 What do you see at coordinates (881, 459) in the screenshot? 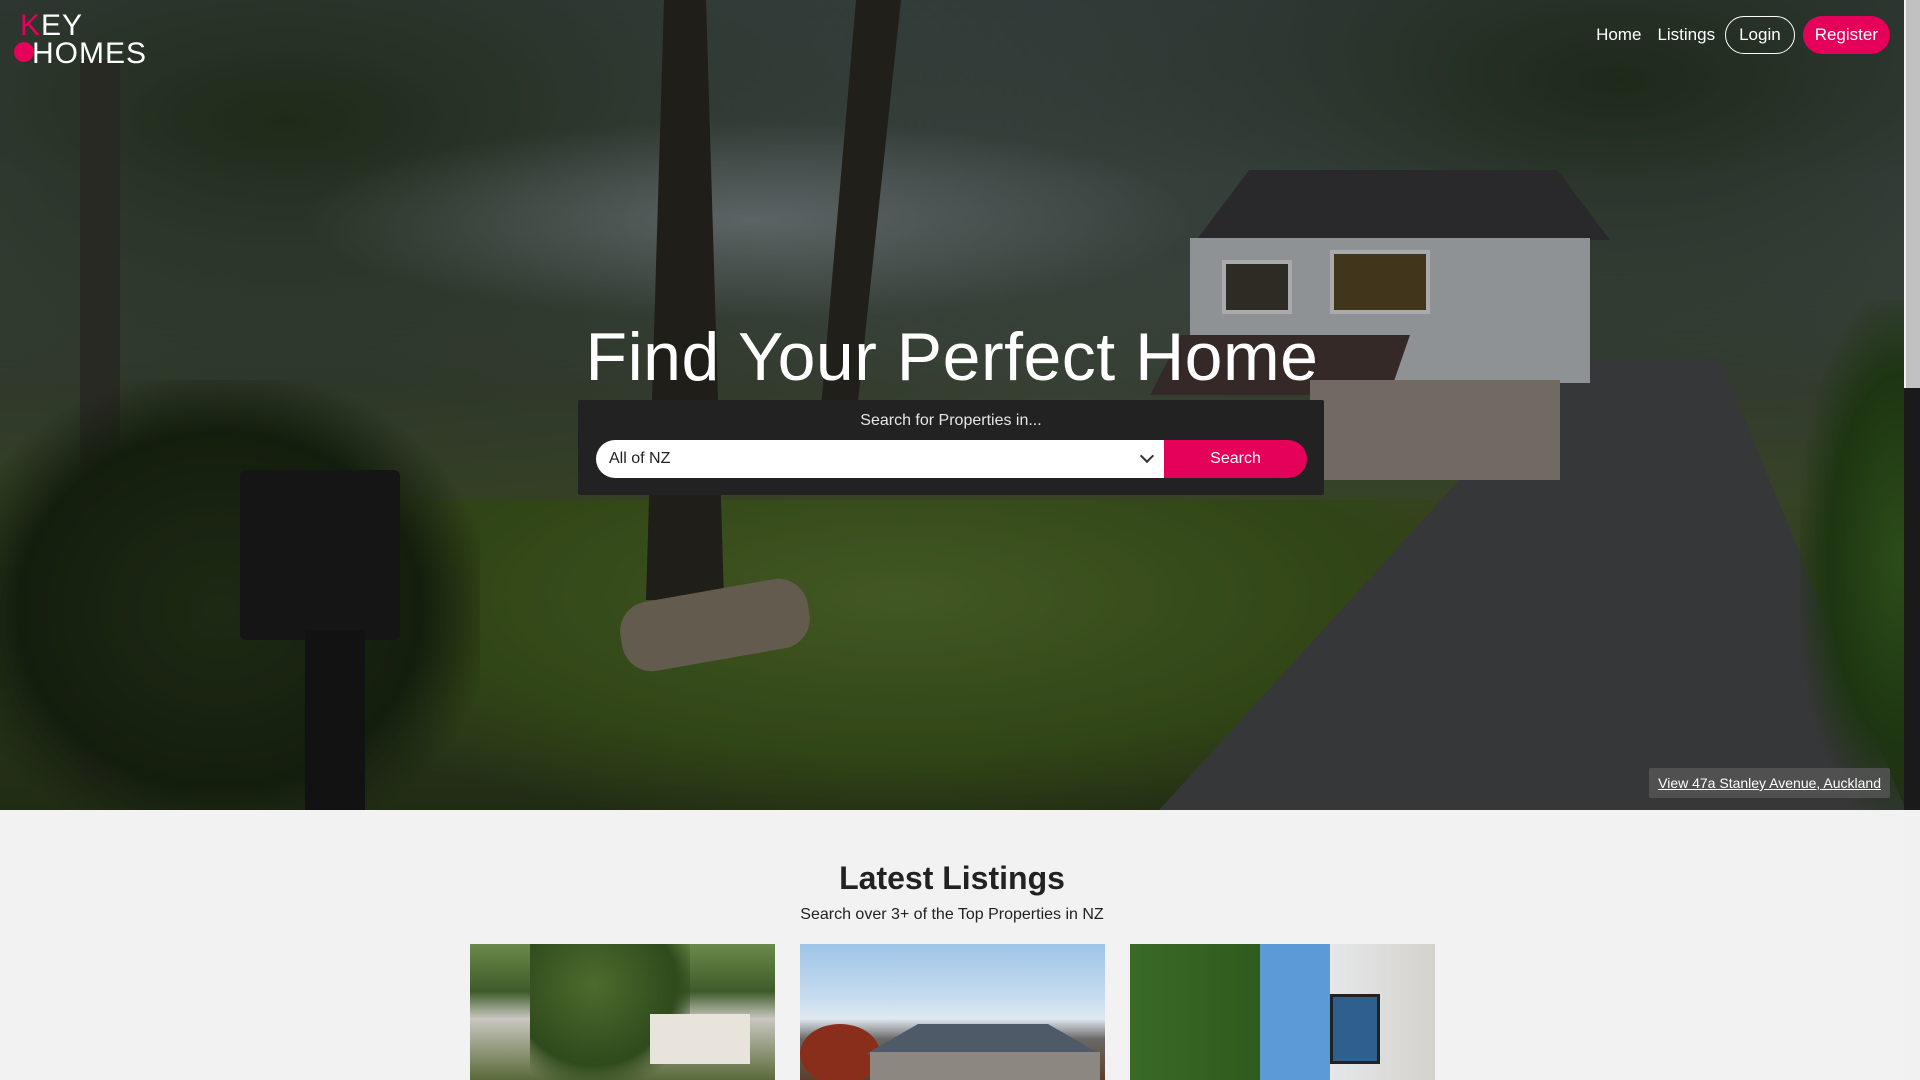
I see `region-select: All of NZ` at bounding box center [881, 459].